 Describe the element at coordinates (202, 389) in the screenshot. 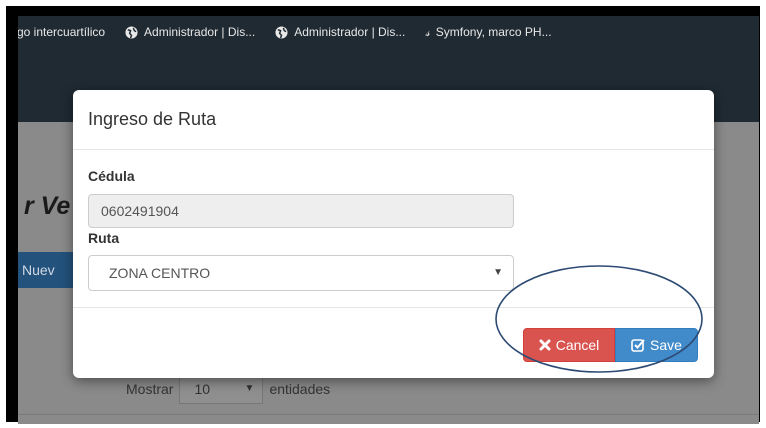

I see `entries-length-value: 10` at that location.